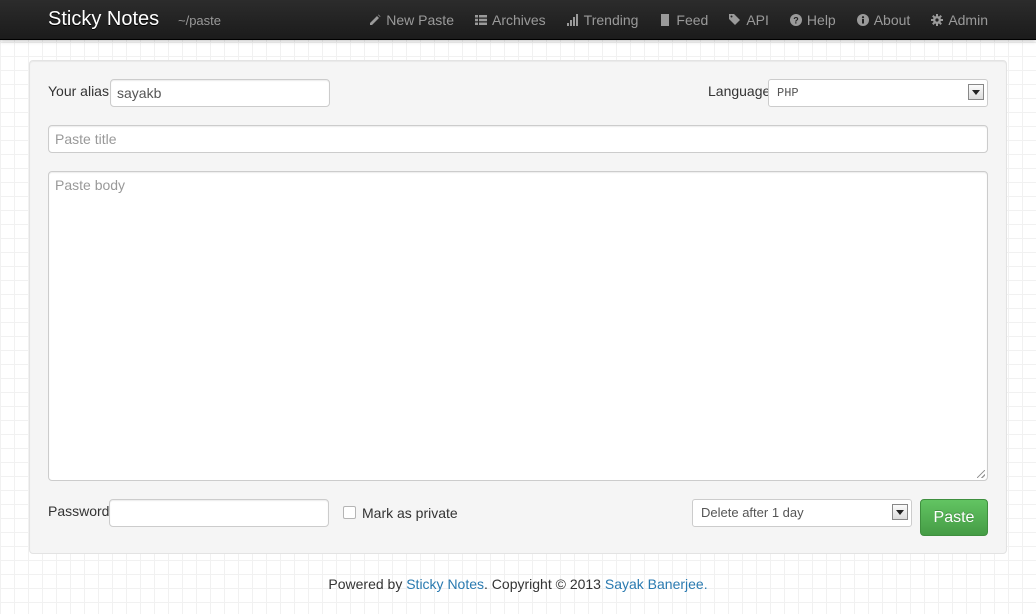  What do you see at coordinates (410, 513) in the screenshot?
I see `private-label: Mark as private` at bounding box center [410, 513].